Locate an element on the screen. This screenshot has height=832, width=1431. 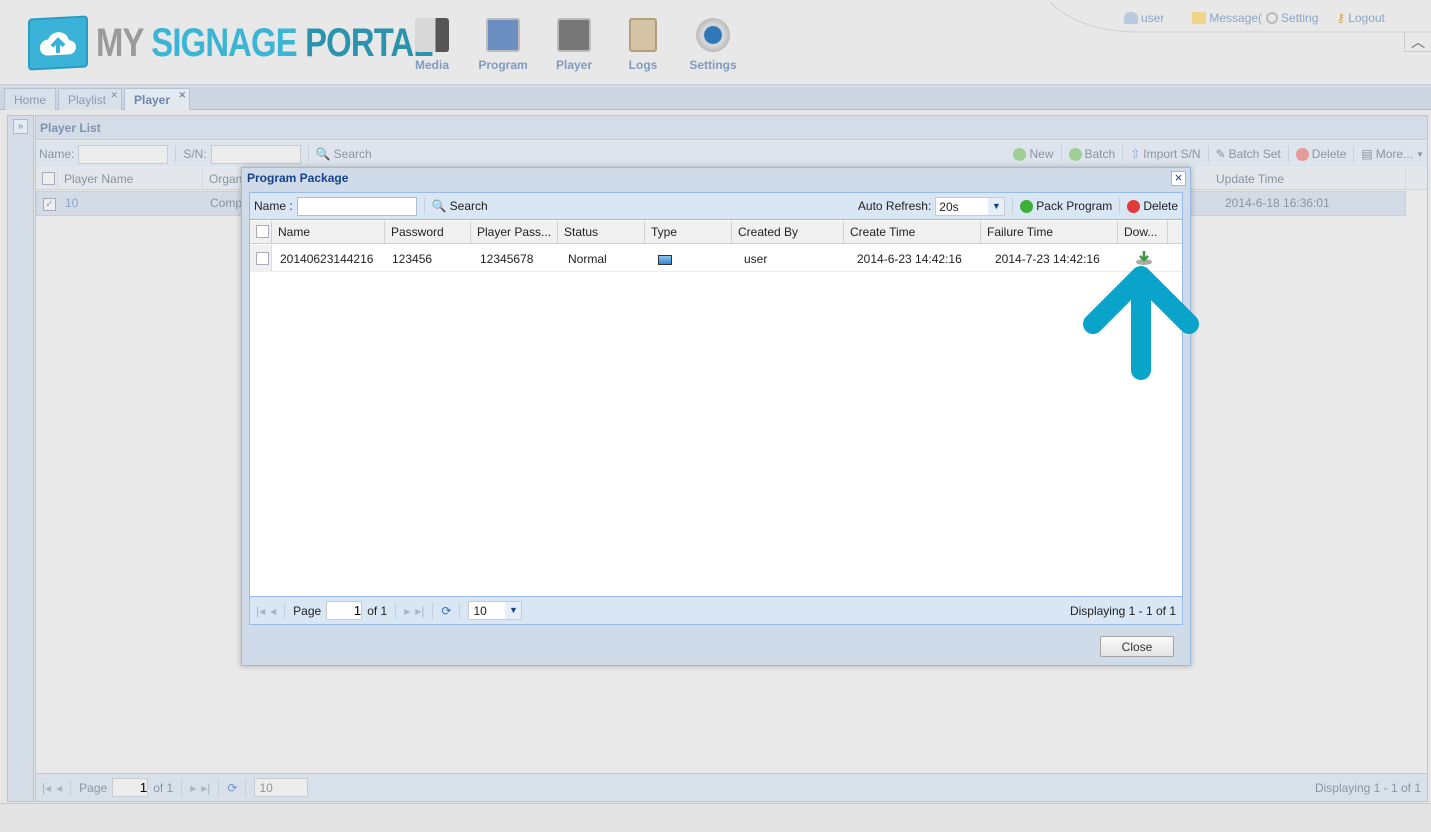
cloud-upload-icon is located at coordinates (58, 43).